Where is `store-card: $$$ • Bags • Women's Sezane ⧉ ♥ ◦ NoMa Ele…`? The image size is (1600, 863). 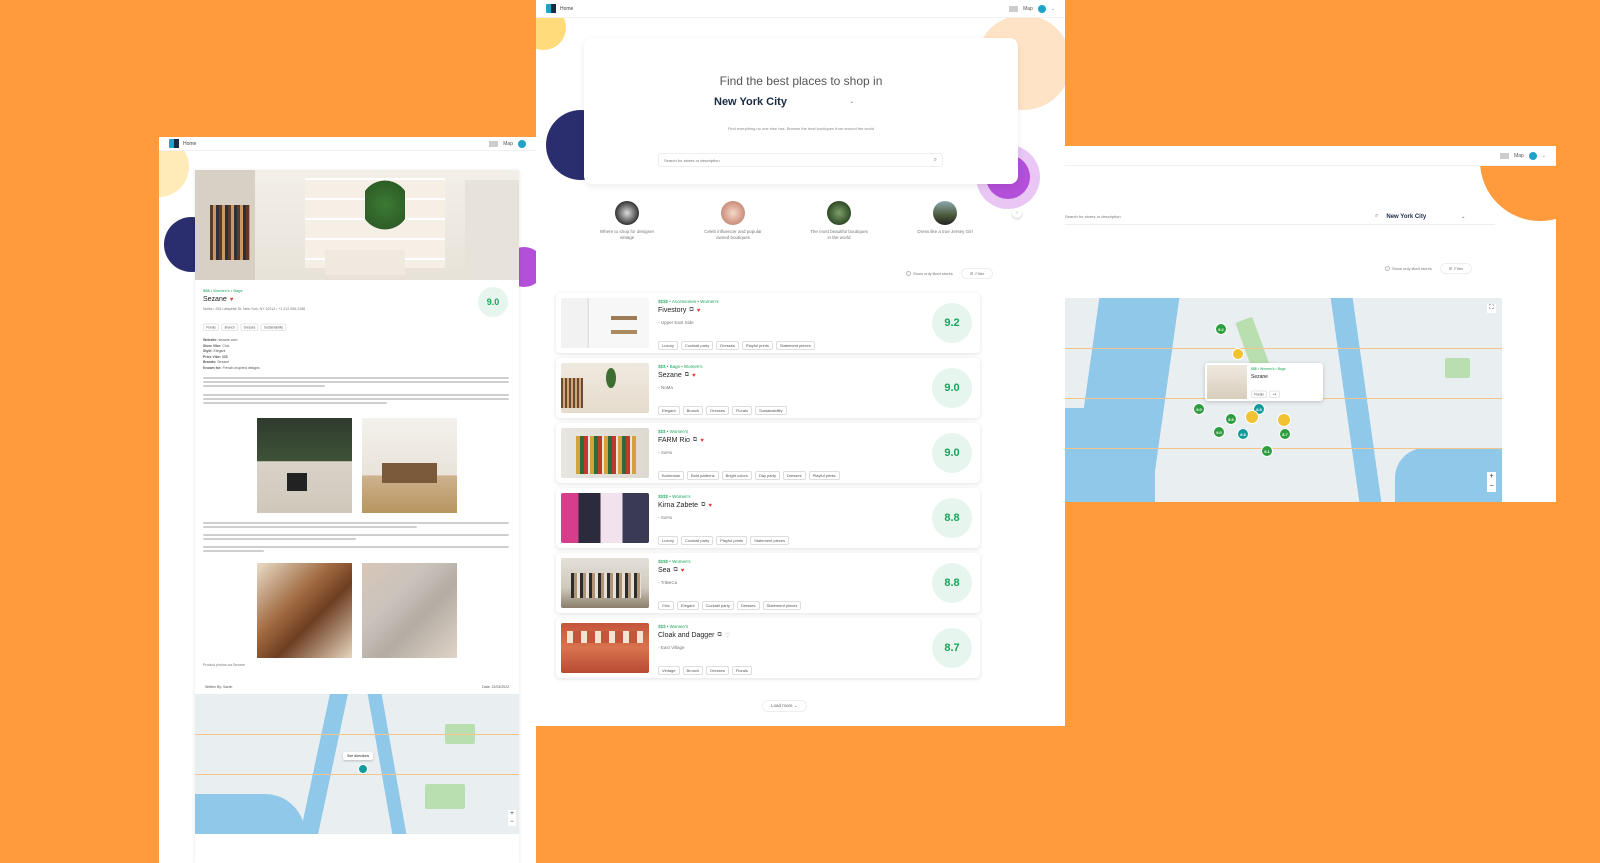 store-card: $$$ • Bags • Women's Sezane ⧉ ♥ ◦ NoMa Ele… is located at coordinates (768, 388).